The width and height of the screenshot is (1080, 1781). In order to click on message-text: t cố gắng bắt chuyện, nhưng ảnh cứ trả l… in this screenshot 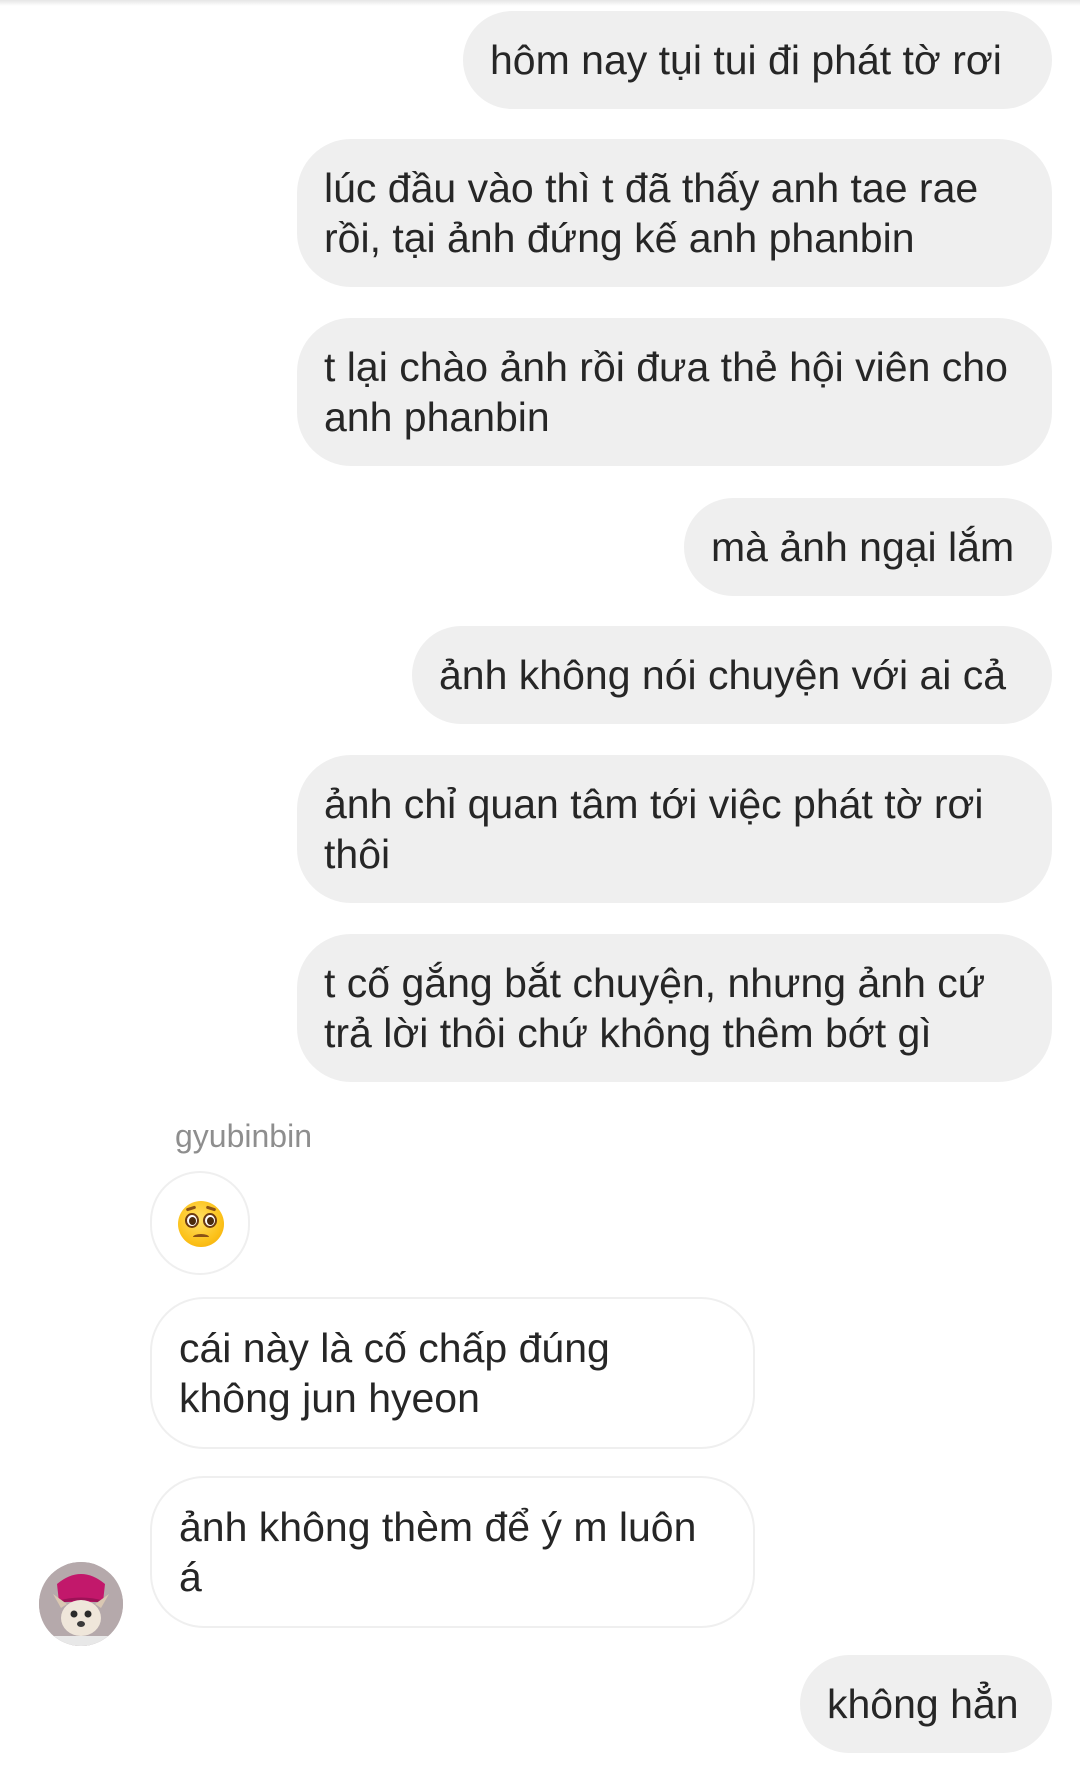, I will do `click(655, 1008)`.